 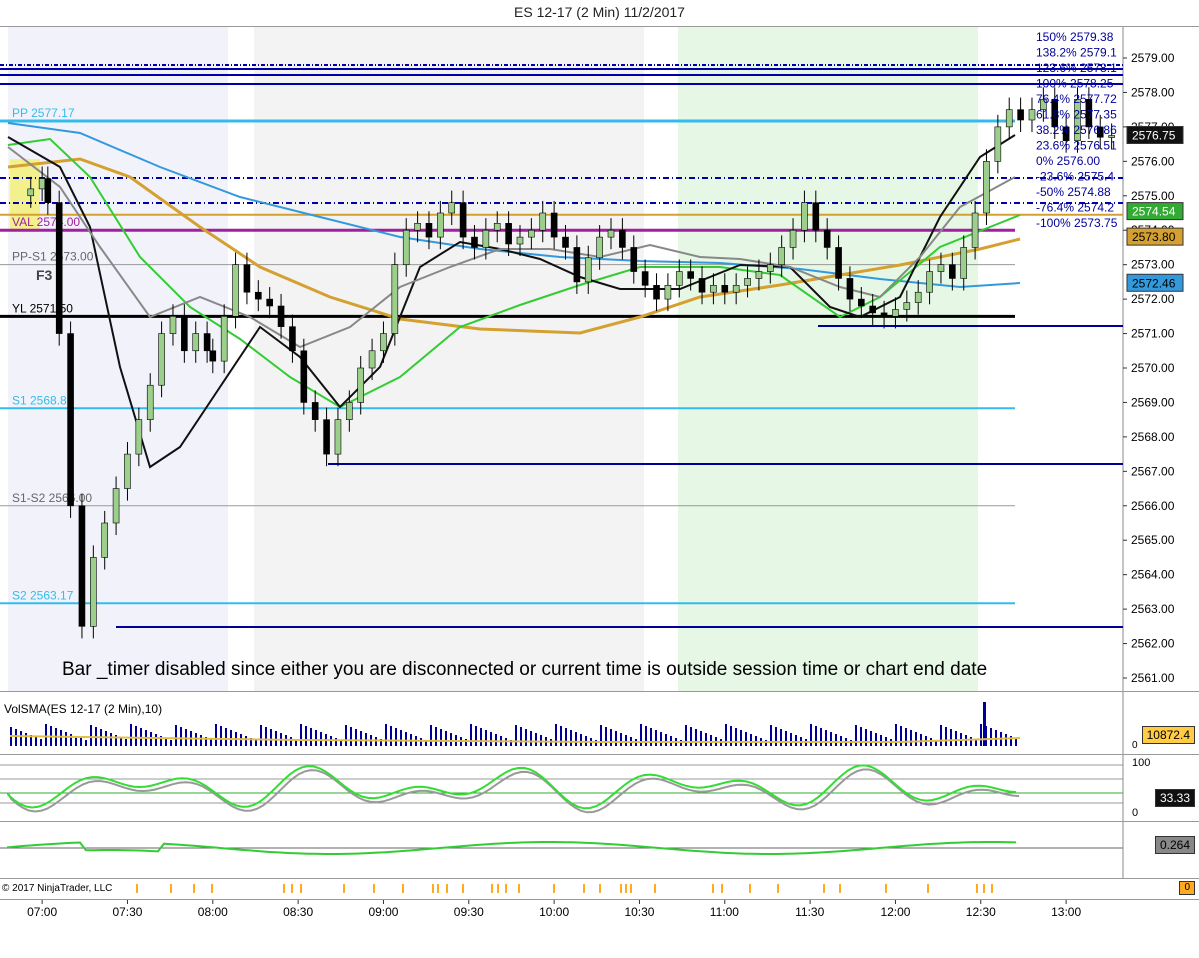 What do you see at coordinates (1068, 161) in the screenshot?
I see `fib-label: 0% 2576.00` at bounding box center [1068, 161].